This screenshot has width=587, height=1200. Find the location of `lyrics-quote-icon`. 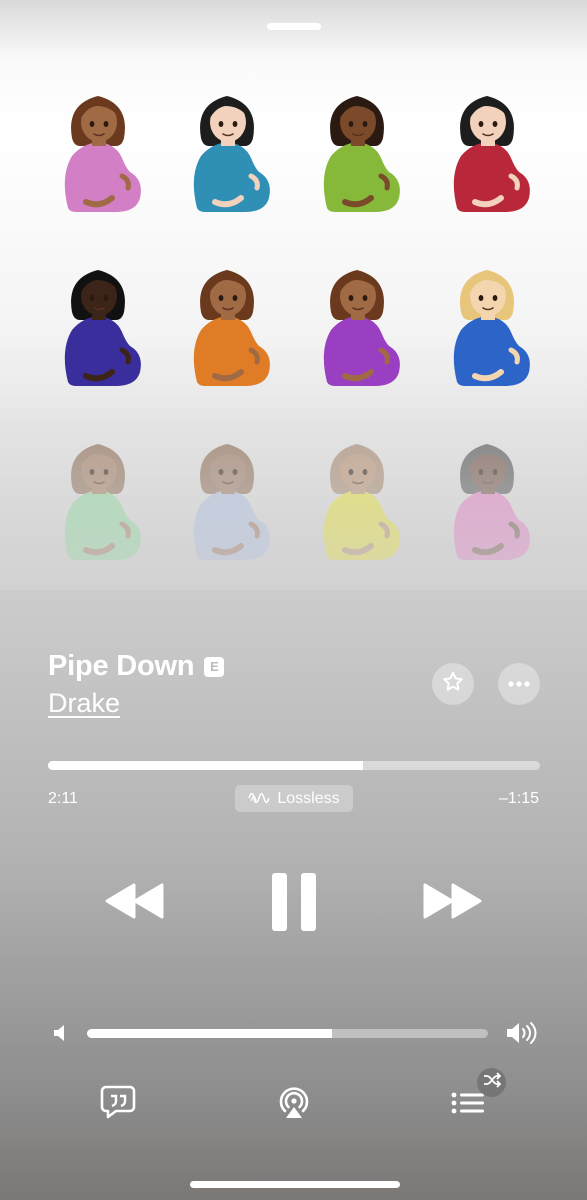

lyrics-quote-icon is located at coordinates (118, 1104).